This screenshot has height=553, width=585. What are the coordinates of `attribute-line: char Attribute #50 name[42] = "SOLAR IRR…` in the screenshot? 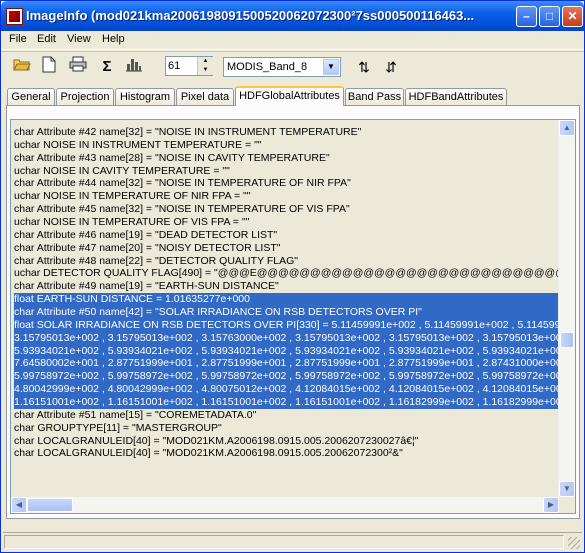 It's located at (290, 312).